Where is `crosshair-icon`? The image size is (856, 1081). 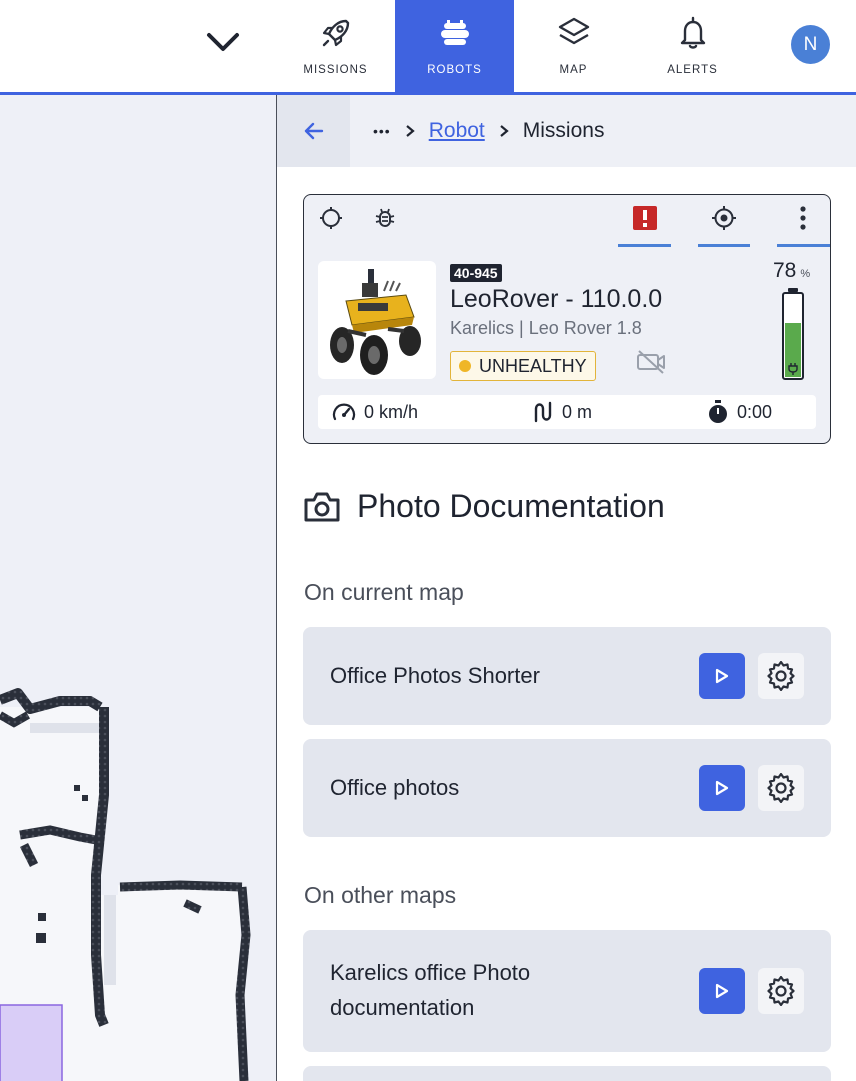 crosshair-icon is located at coordinates (331, 218).